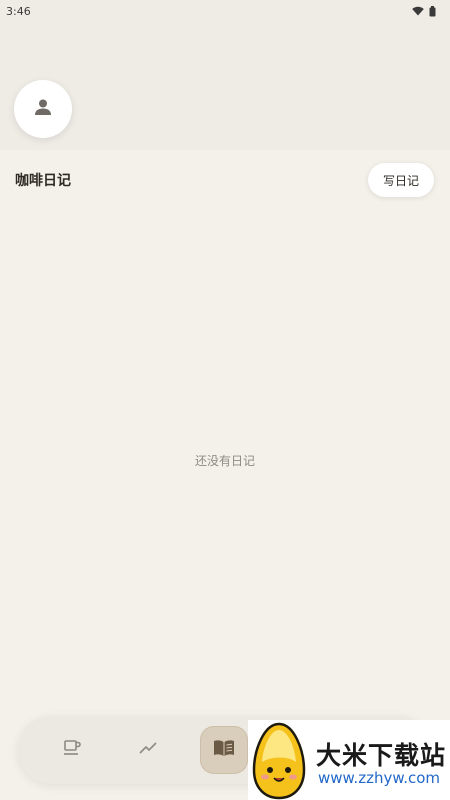  Describe the element at coordinates (379, 778) in the screenshot. I see `watermark-url: www.zzhyw.com` at that location.